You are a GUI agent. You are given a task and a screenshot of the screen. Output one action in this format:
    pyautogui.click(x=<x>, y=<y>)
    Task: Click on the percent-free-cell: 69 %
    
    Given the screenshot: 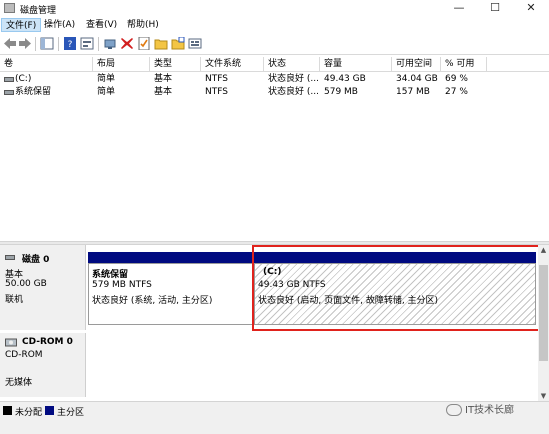 What is the action you would take?
    pyautogui.click(x=456, y=79)
    